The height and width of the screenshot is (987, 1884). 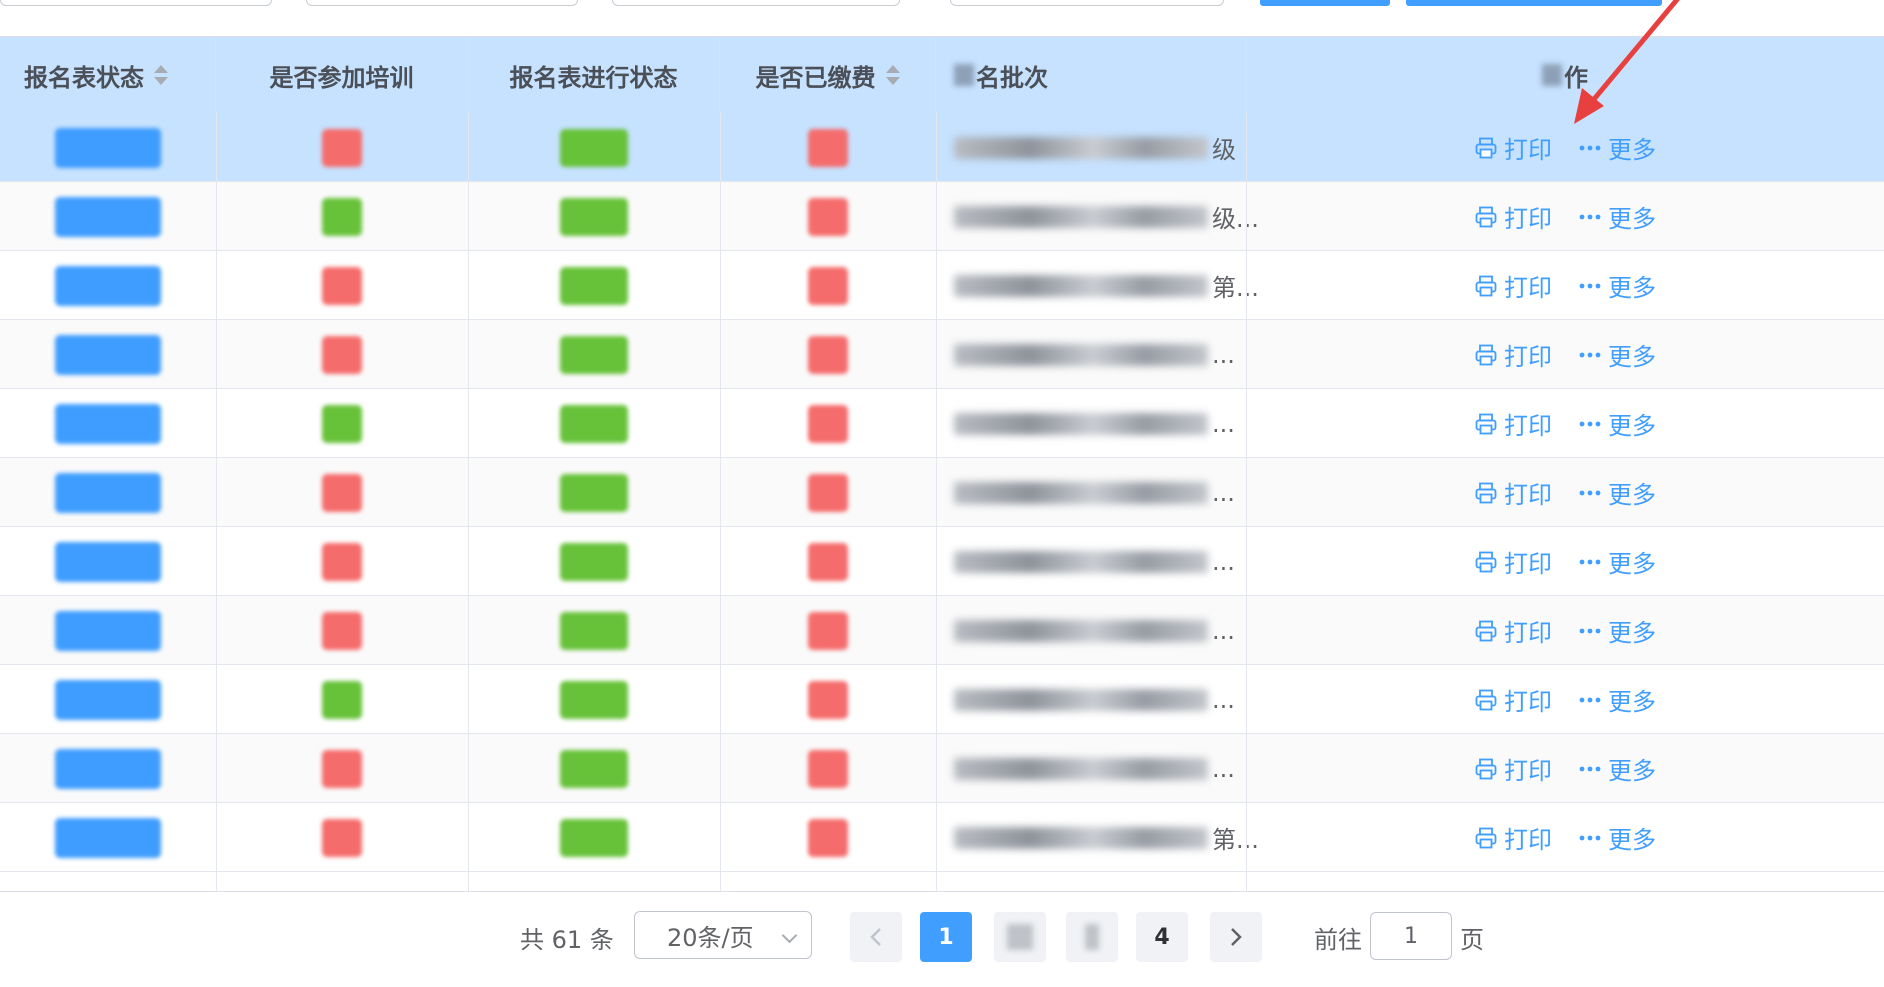 What do you see at coordinates (1091, 75) in the screenshot?
I see `column-header-batch: 名批次` at bounding box center [1091, 75].